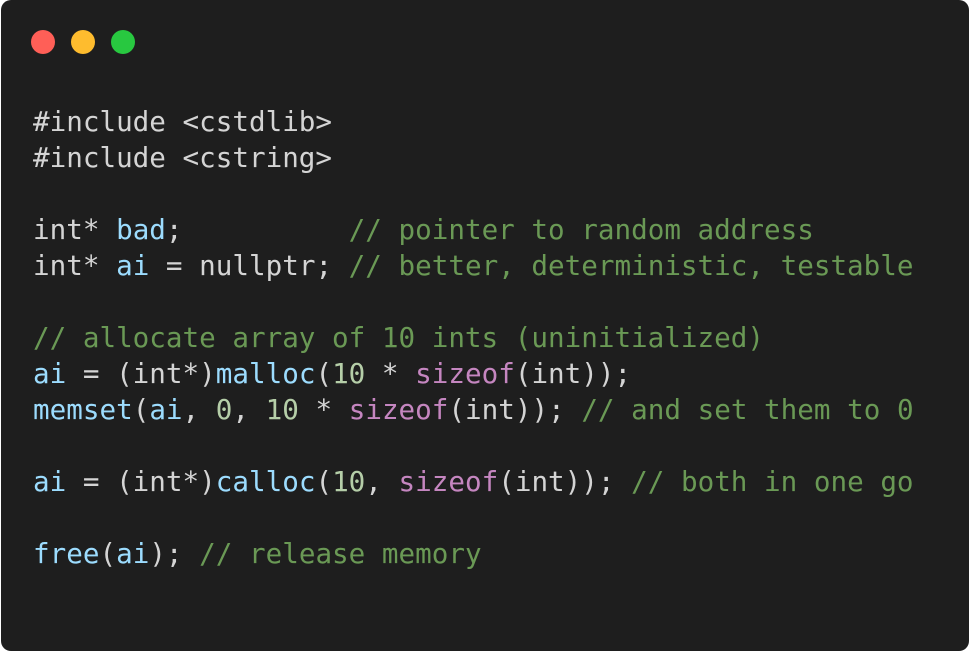 Image resolution: width=970 pixels, height=652 pixels. I want to click on code-token-comment: // better, deterministic, testable, so click(631, 265).